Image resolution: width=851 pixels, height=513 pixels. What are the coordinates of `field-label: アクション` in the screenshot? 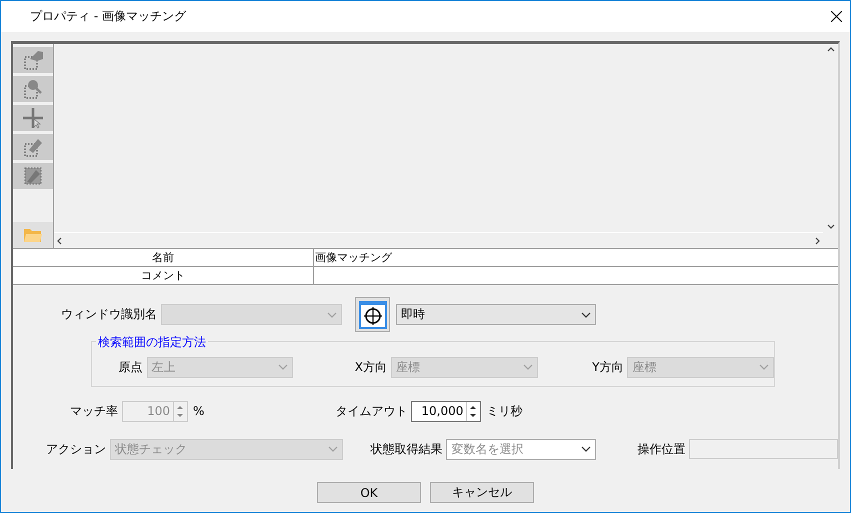 It's located at (76, 449).